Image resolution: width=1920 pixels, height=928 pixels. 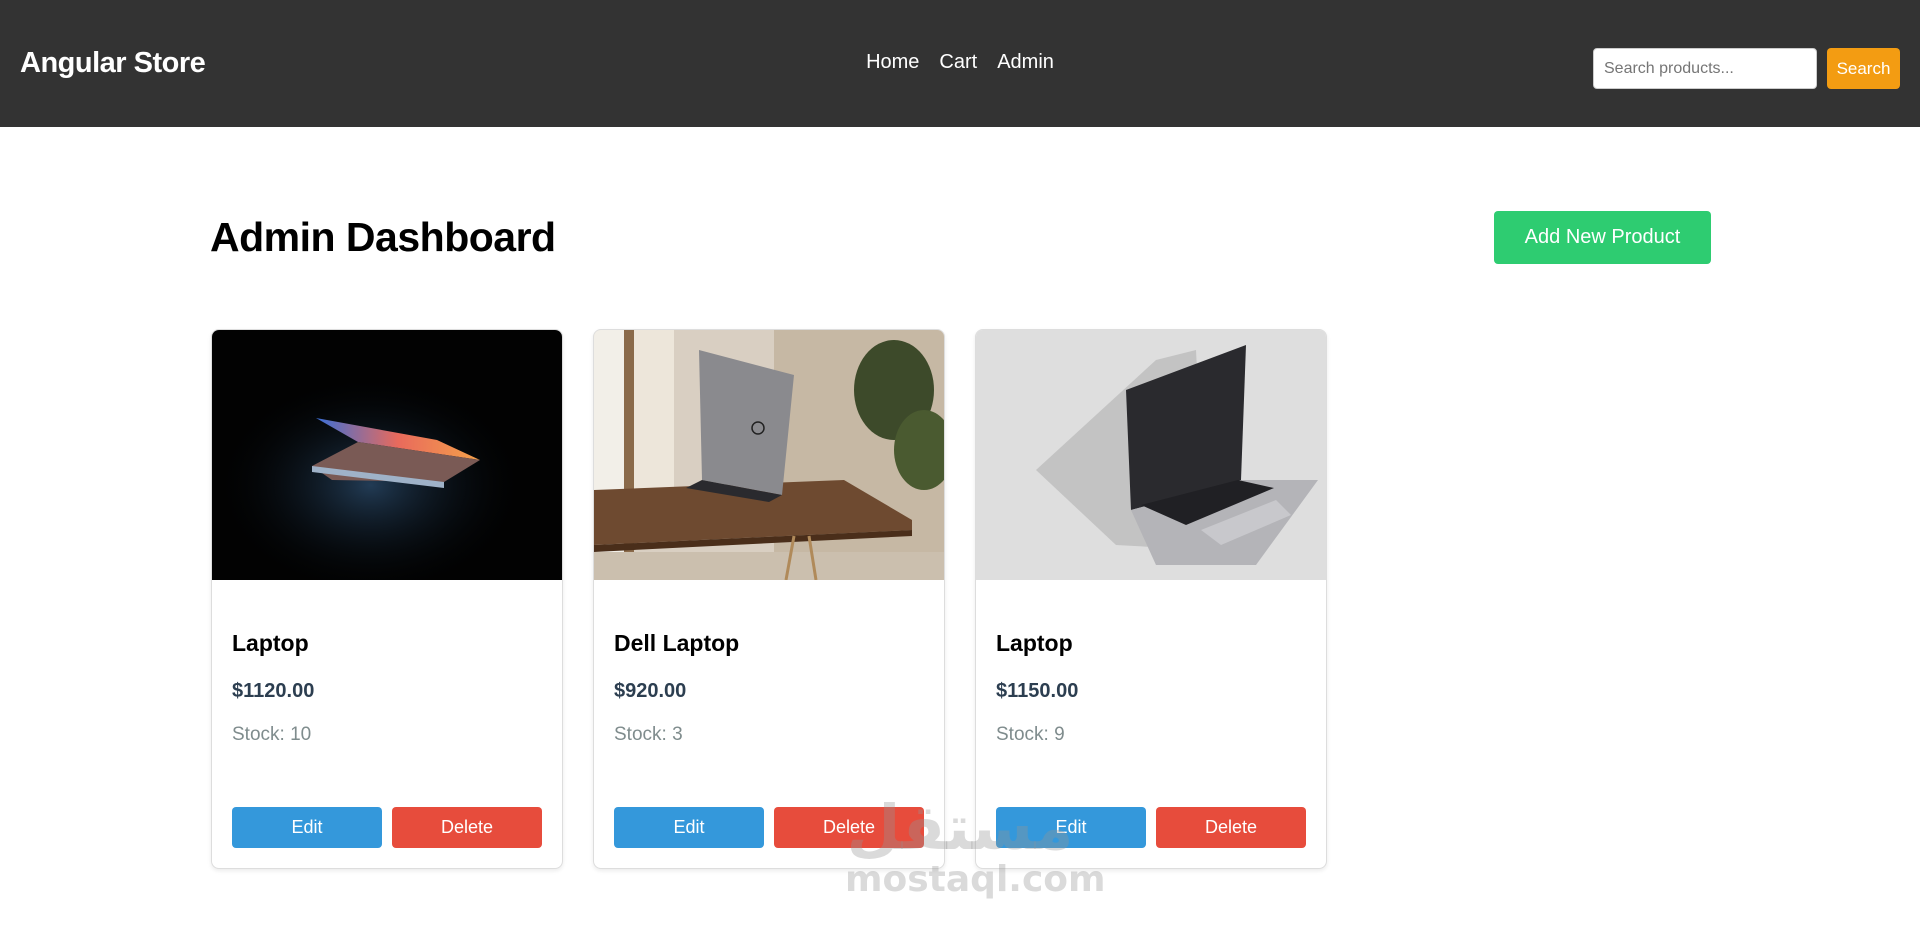 What do you see at coordinates (769, 599) in the screenshot?
I see `product-card: Dell Laptop $920.00 Stock: 3 Edit Delete` at bounding box center [769, 599].